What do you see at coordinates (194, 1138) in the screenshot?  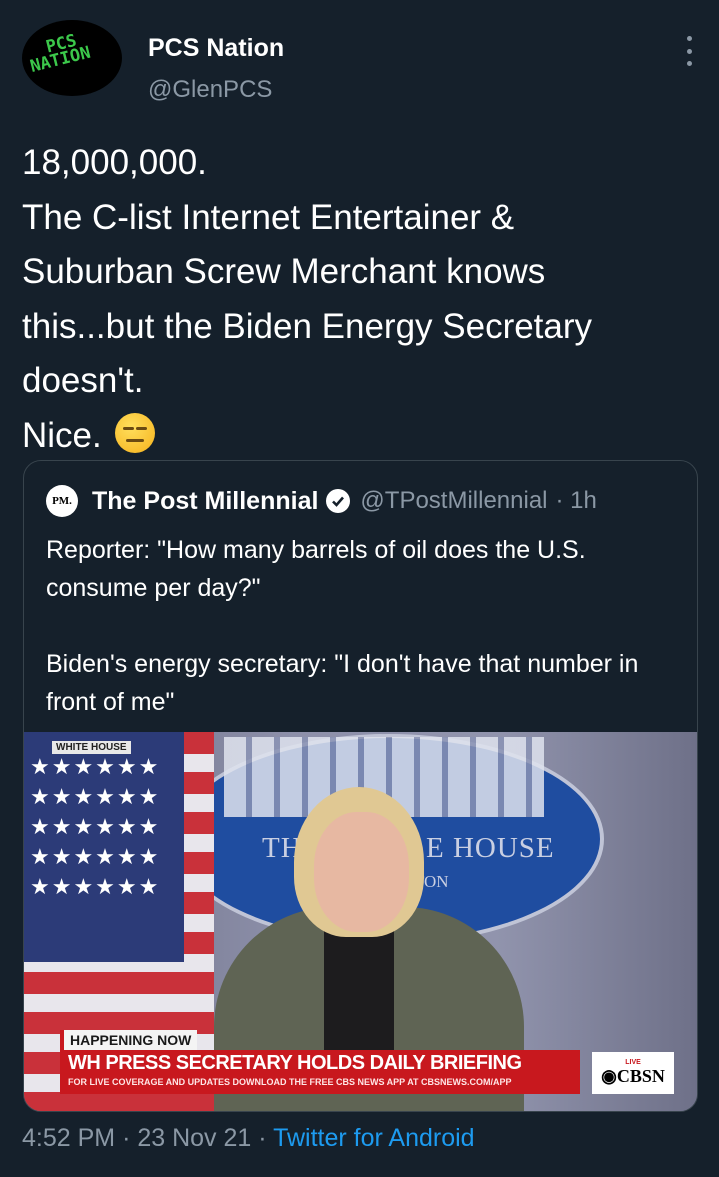 I see `tweet-date: 23 Nov 21` at bounding box center [194, 1138].